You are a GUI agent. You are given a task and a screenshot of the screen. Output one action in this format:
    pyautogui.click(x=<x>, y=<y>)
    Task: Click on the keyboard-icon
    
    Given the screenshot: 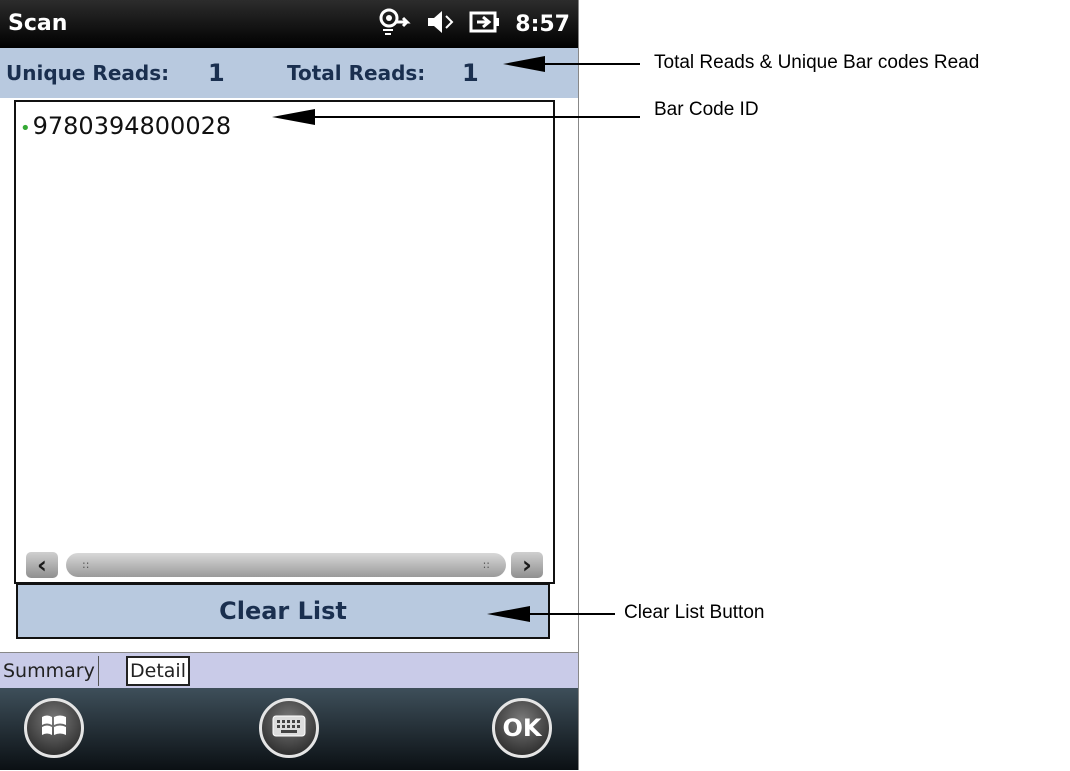 What is the action you would take?
    pyautogui.click(x=289, y=728)
    